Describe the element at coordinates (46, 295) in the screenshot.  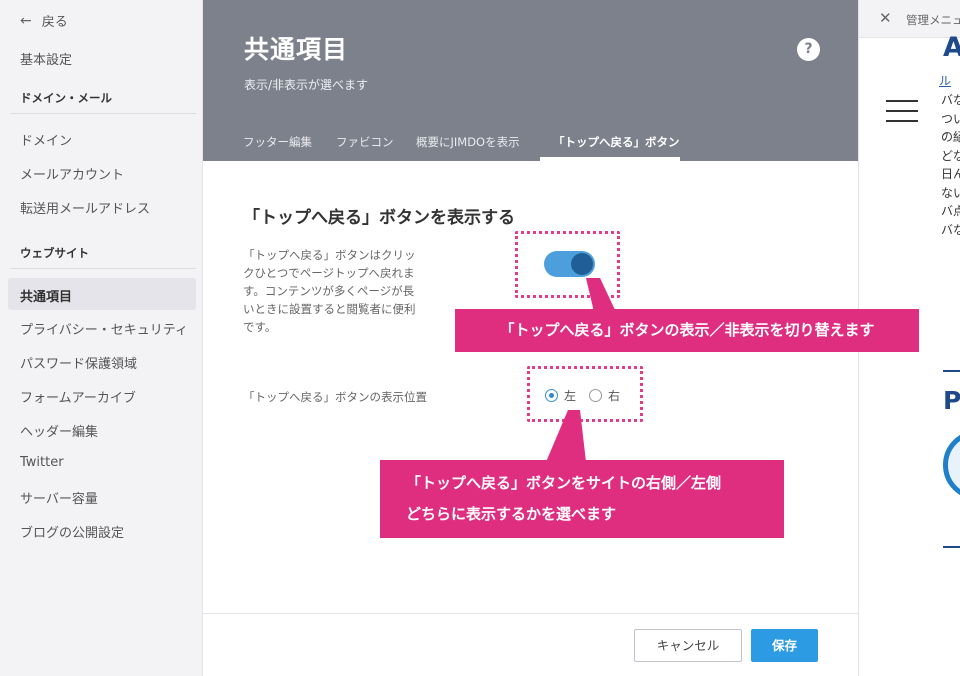
I see `sidebar-item-common-items: 共通項目` at that location.